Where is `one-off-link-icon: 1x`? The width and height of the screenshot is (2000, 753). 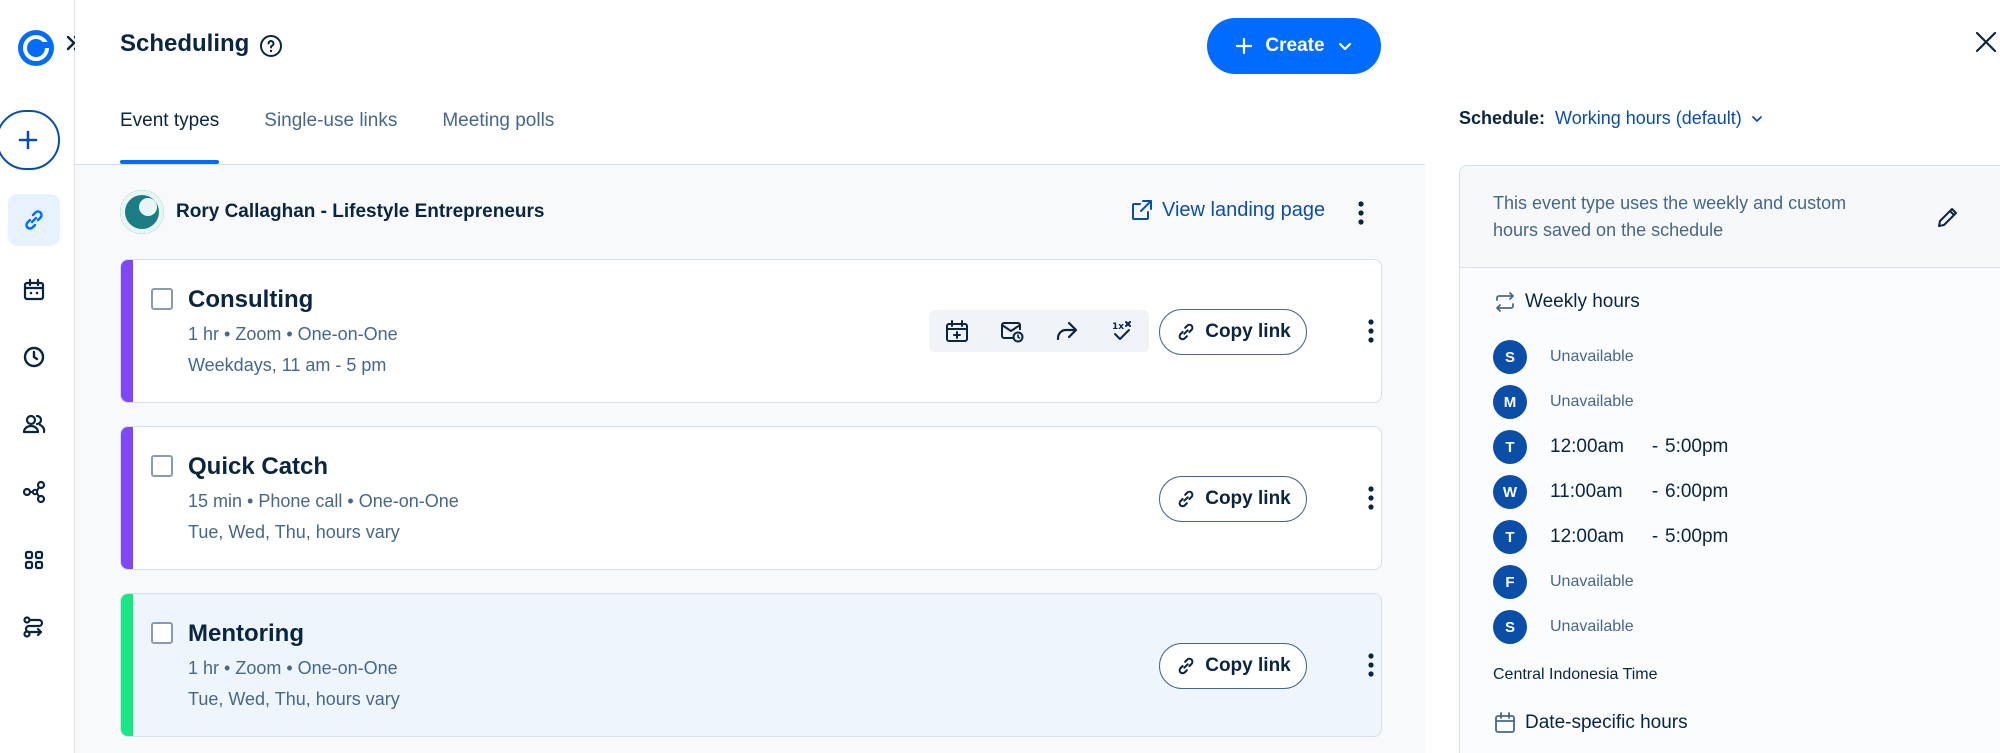
one-off-link-icon: 1x is located at coordinates (1122, 331).